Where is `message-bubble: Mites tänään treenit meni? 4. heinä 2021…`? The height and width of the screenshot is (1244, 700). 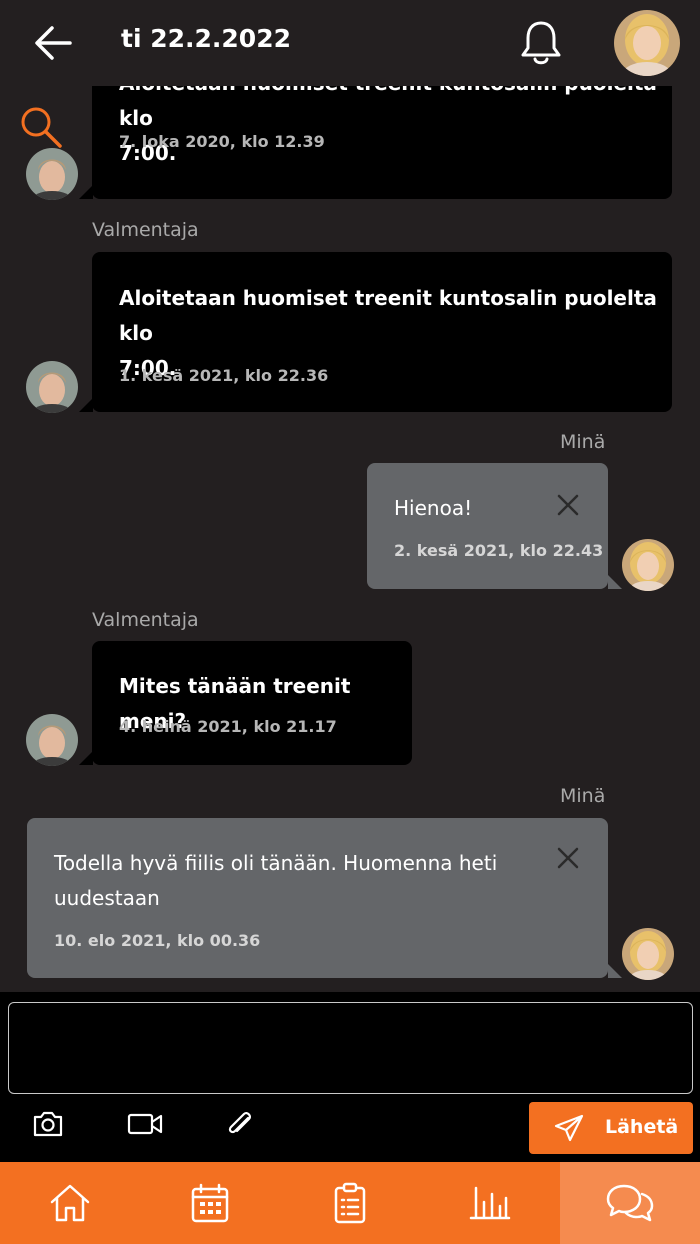
message-bubble: Mites tänään treenit meni? 4. heinä 2021… is located at coordinates (252, 703).